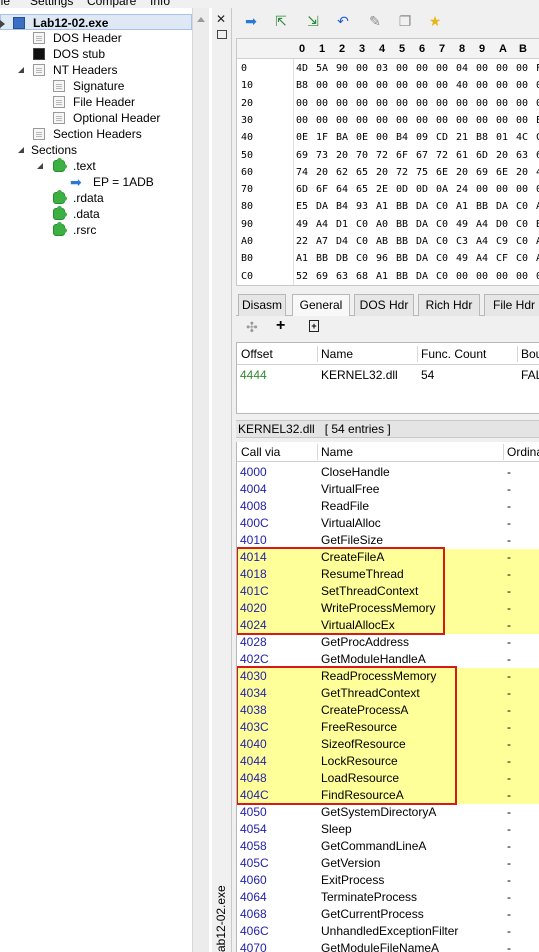 Image resolution: width=539 pixels, height=952 pixels. What do you see at coordinates (302, 224) in the screenshot?
I see `hex-byte: 49` at bounding box center [302, 224].